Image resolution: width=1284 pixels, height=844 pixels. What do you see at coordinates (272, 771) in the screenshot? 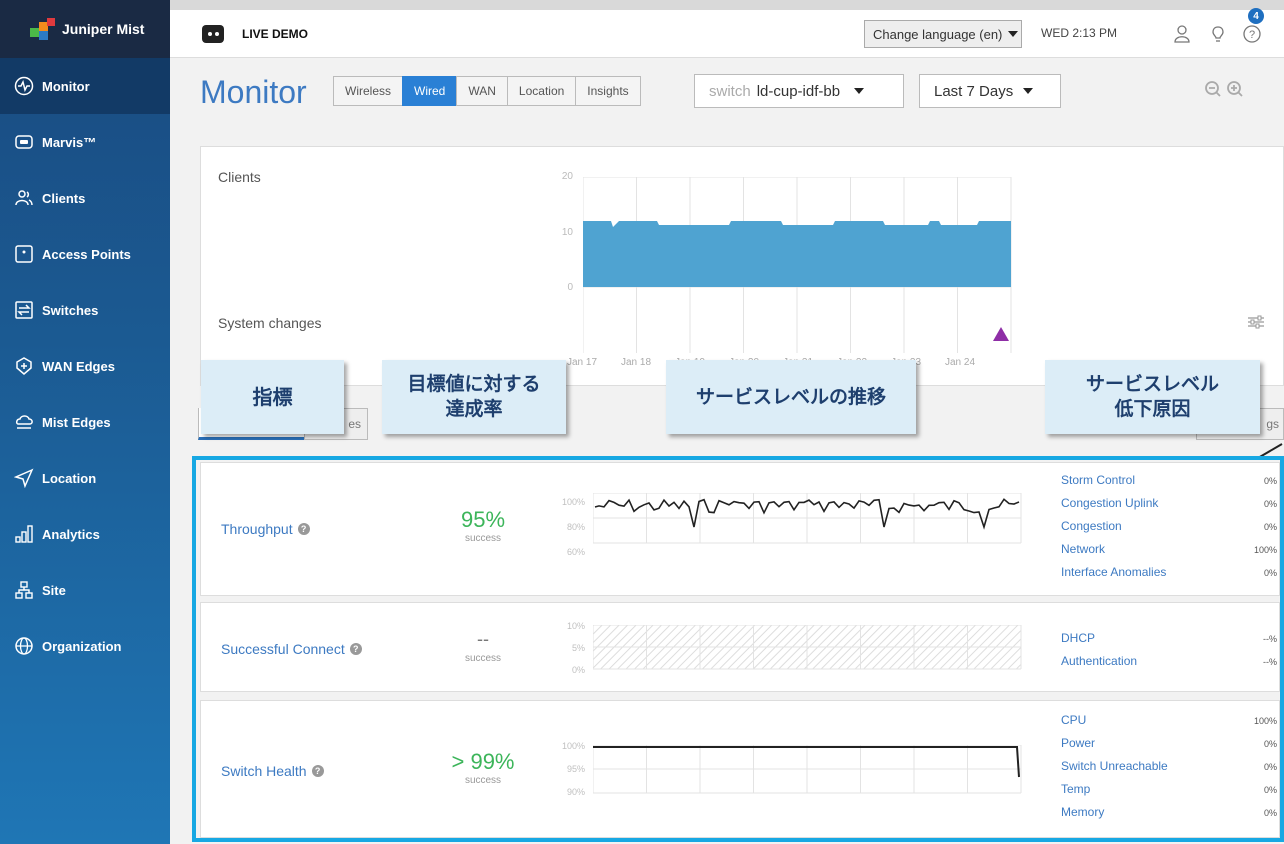
I see `sle-name: Switch Health ?` at bounding box center [272, 771].